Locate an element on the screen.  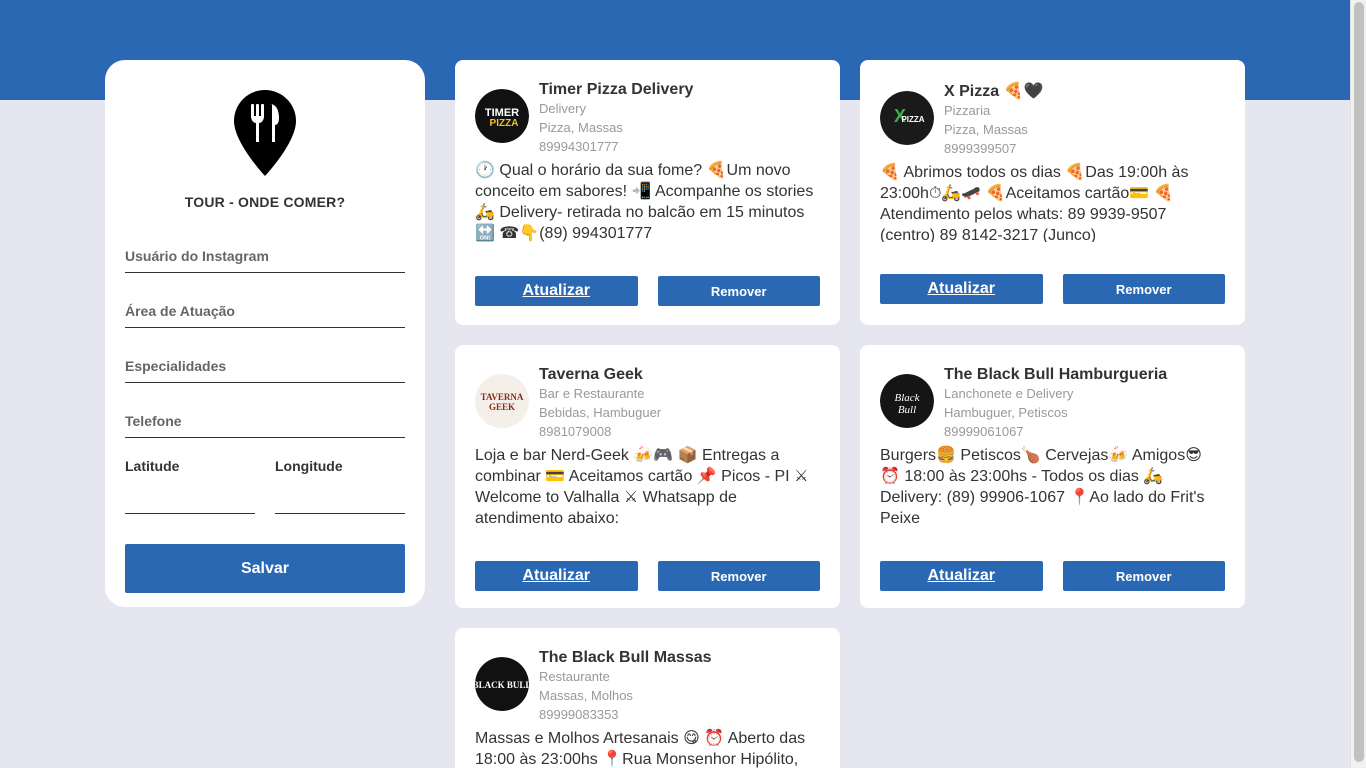
restaurant-category: Delivery is located at coordinates (562, 108).